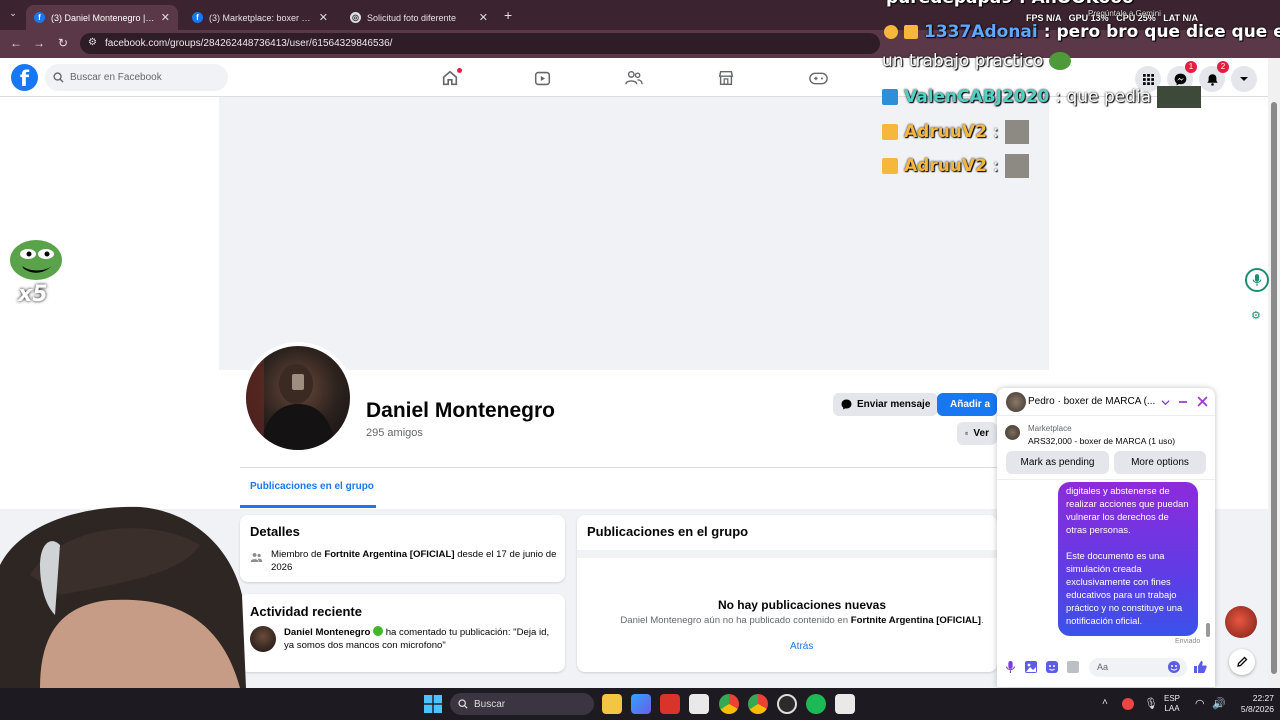 The image size is (1280, 720). I want to click on file-explorer-icon, so click(612, 704).